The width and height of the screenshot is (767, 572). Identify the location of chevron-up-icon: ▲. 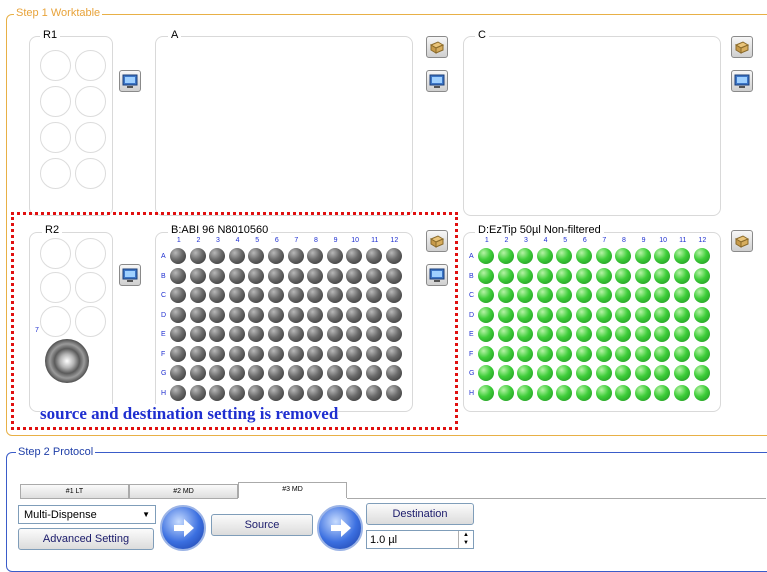
(466, 535).